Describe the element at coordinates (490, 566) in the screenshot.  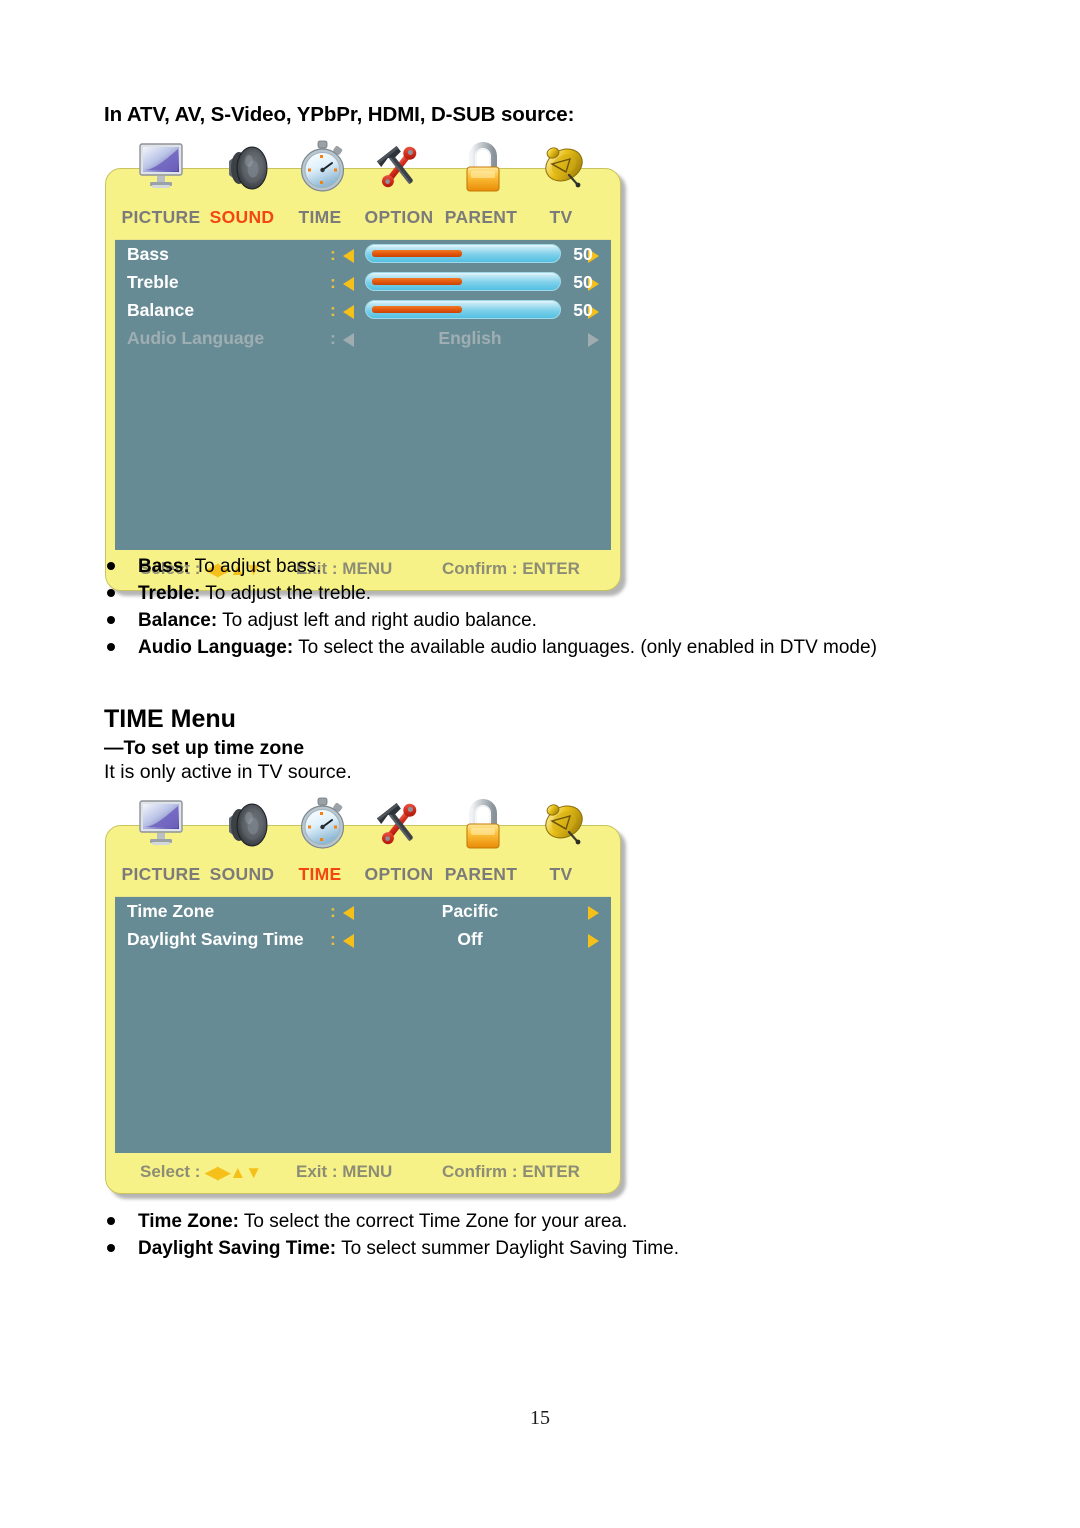
I see `bullet-item: Bass: To adjust bass.` at that location.